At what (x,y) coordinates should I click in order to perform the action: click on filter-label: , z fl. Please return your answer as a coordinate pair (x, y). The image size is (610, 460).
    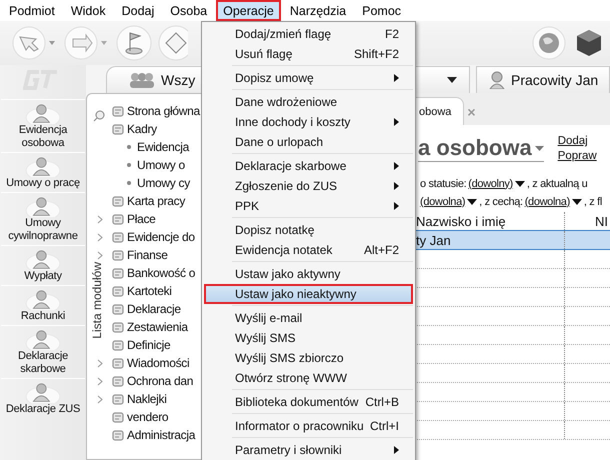
    Looking at the image, I should click on (593, 202).